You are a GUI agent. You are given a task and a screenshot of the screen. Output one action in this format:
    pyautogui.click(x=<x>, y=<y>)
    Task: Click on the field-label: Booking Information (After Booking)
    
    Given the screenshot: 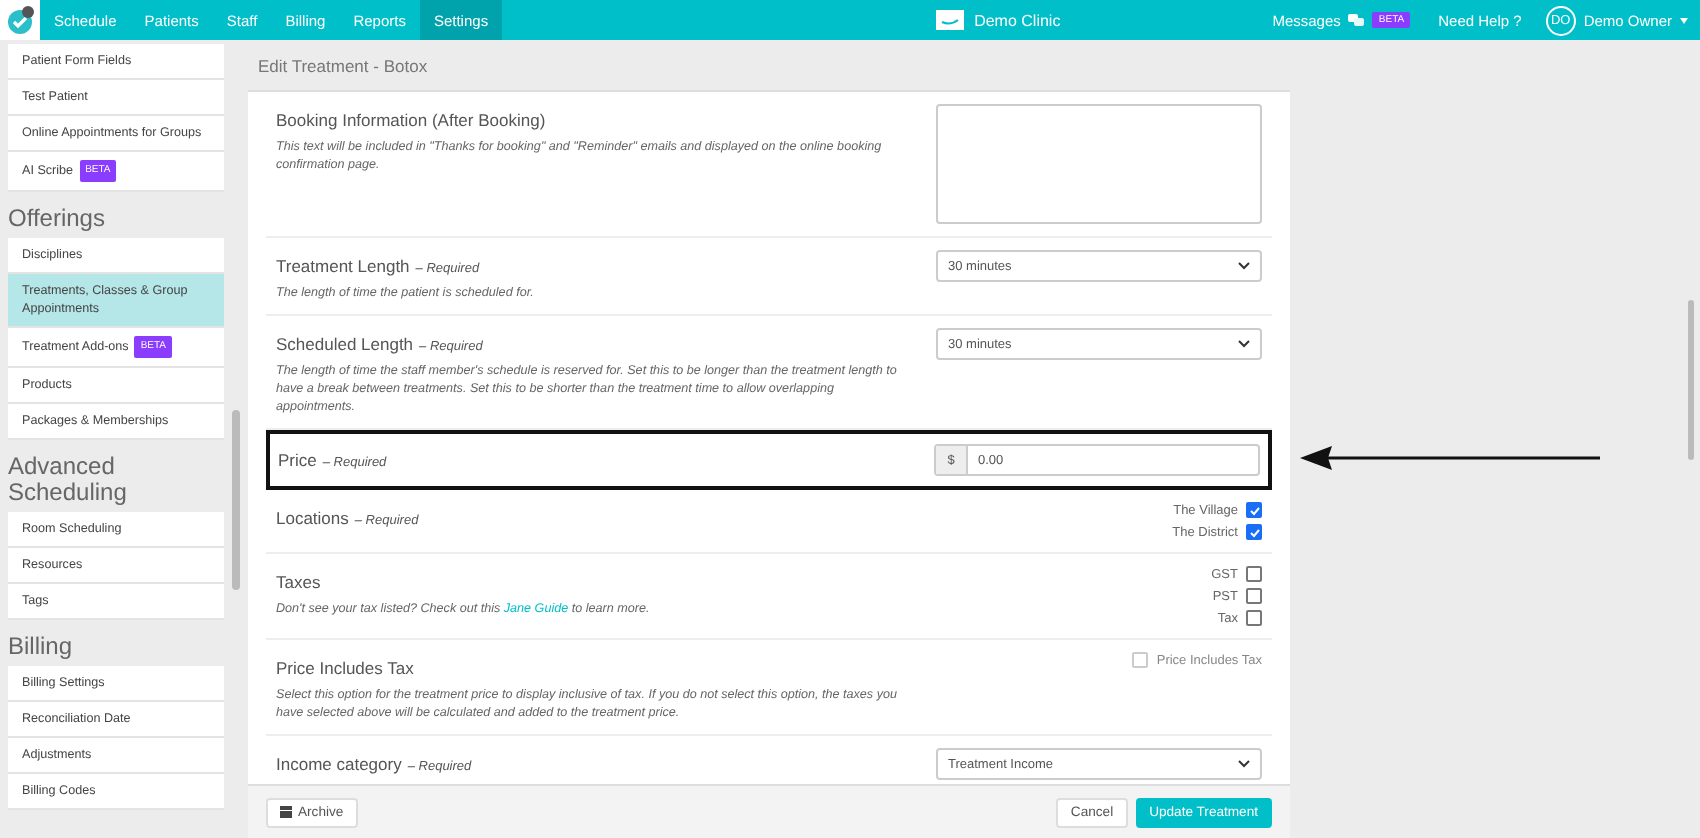 What is the action you would take?
    pyautogui.click(x=412, y=120)
    